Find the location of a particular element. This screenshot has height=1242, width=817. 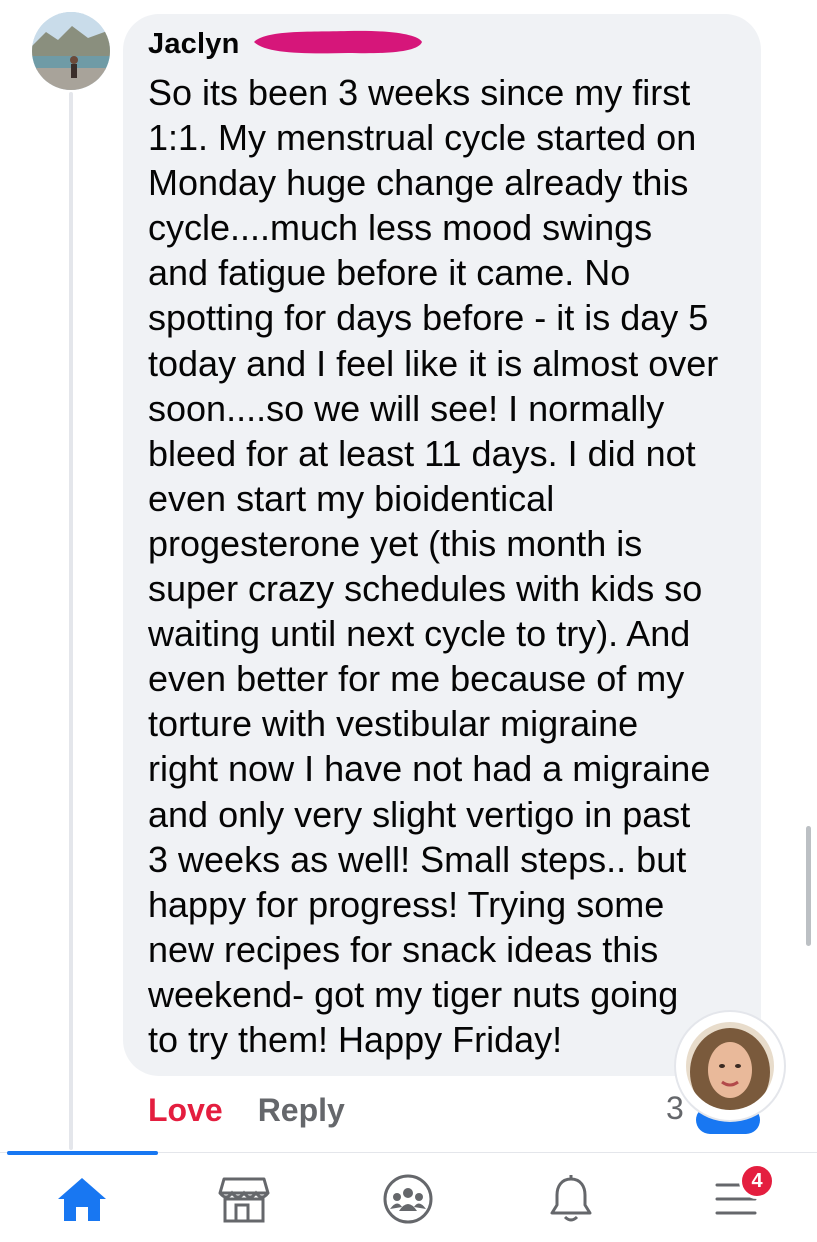

author-avatar-photo is located at coordinates (71, 51).